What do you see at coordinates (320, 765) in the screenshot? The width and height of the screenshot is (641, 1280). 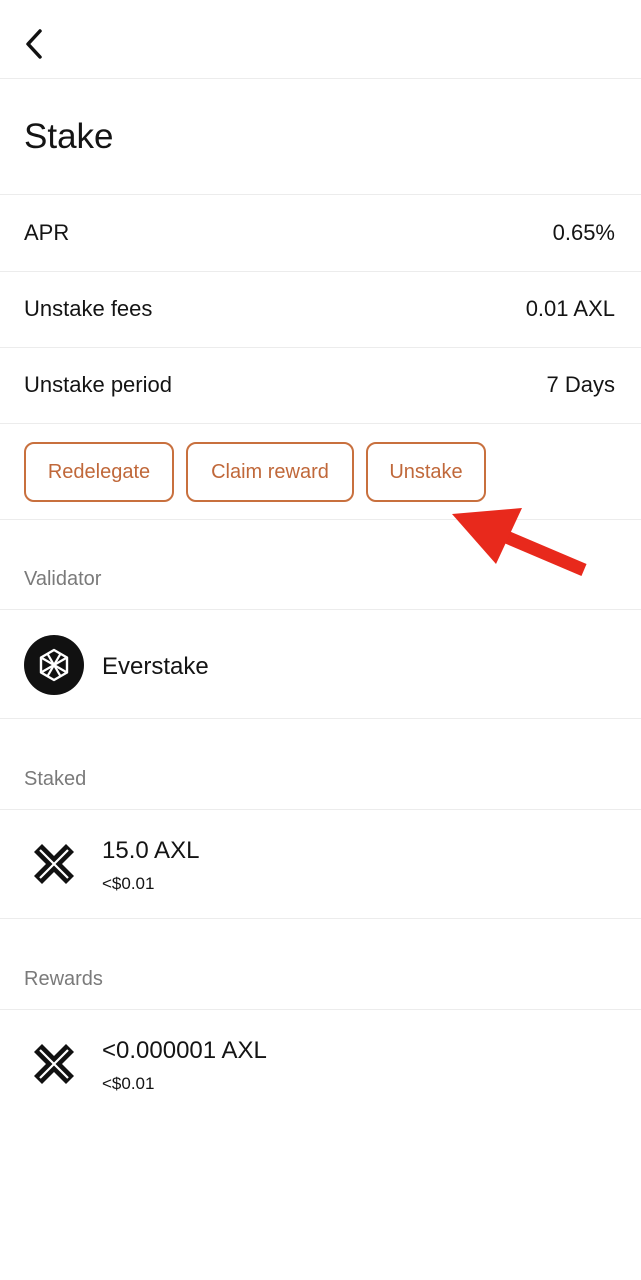 I see `staked-section-header: Staked` at bounding box center [320, 765].